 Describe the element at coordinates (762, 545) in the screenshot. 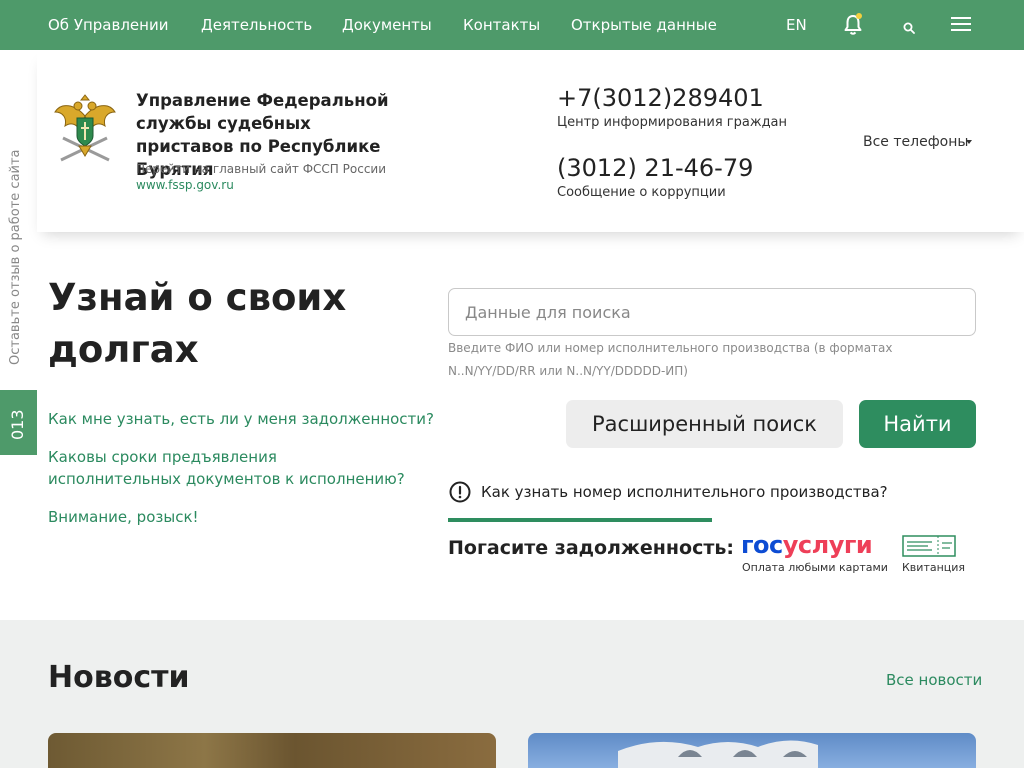

I see `gosuslugi-logo-part-gos: гос` at that location.